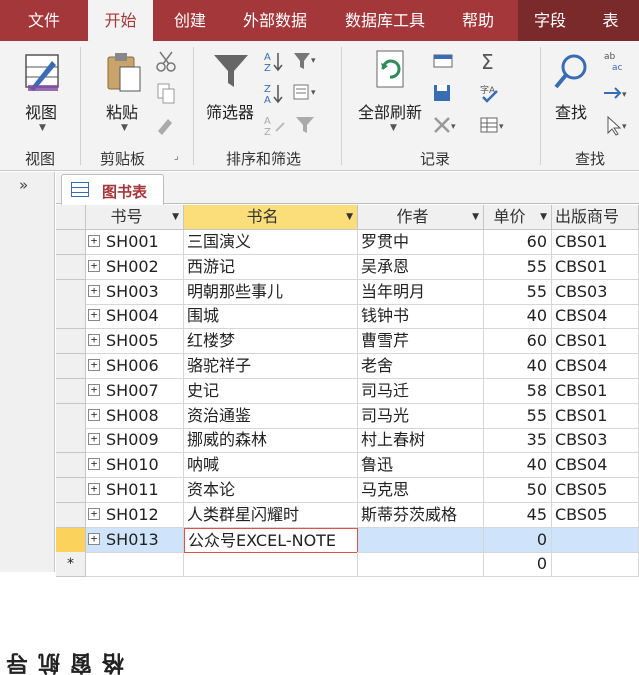  What do you see at coordinates (595, 565) in the screenshot?
I see `cell-publisher-id` at bounding box center [595, 565].